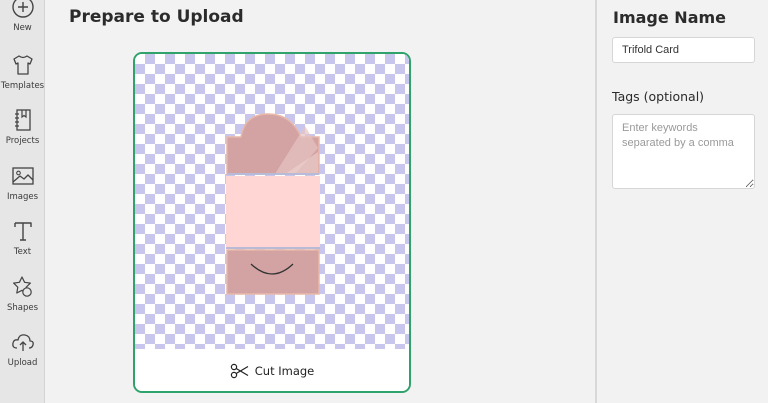 Image resolution: width=768 pixels, height=403 pixels. What do you see at coordinates (156, 17) in the screenshot?
I see `page-title: Prepare to Upload` at bounding box center [156, 17].